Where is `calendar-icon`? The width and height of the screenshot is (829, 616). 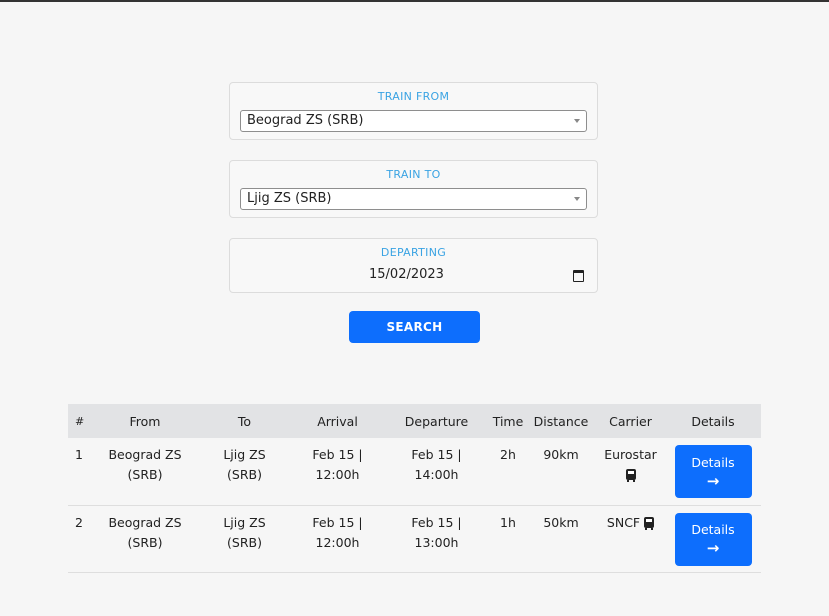
calendar-icon is located at coordinates (578, 276).